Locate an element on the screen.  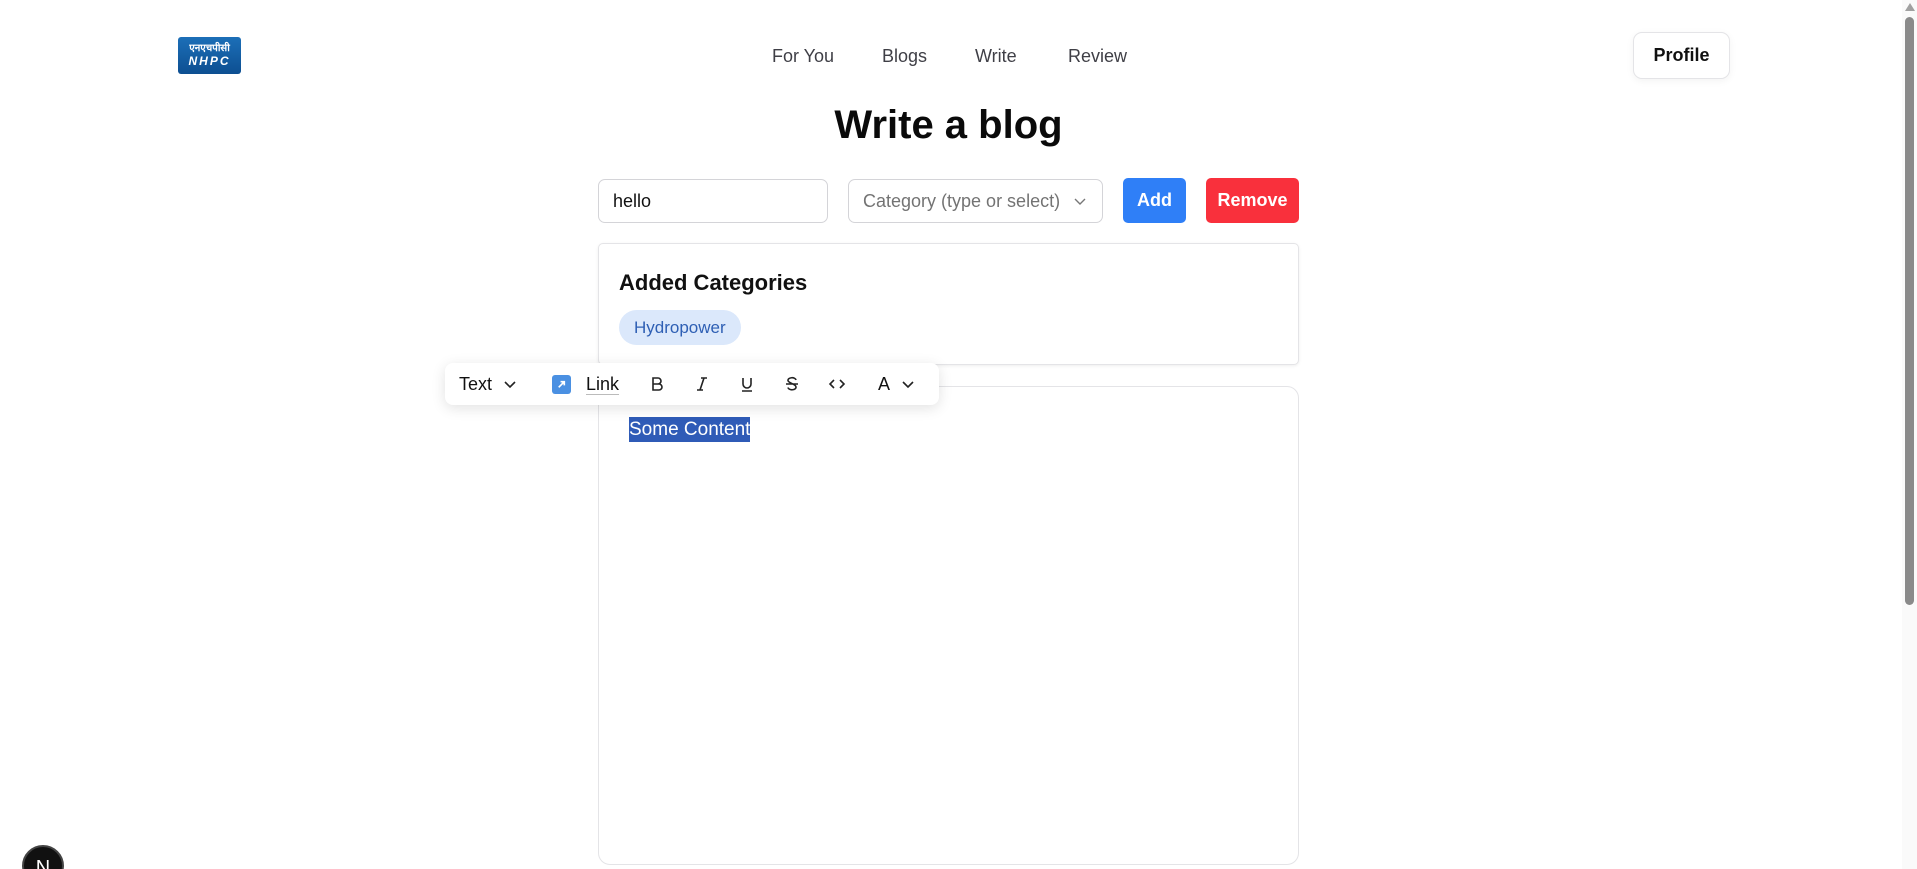
main-nav: For You Blogs Write Review is located at coordinates (958, 57).